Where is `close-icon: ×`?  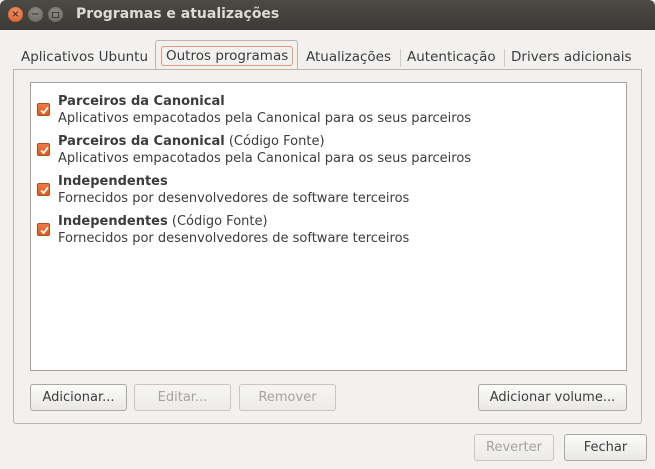 close-icon: × is located at coordinates (15, 14).